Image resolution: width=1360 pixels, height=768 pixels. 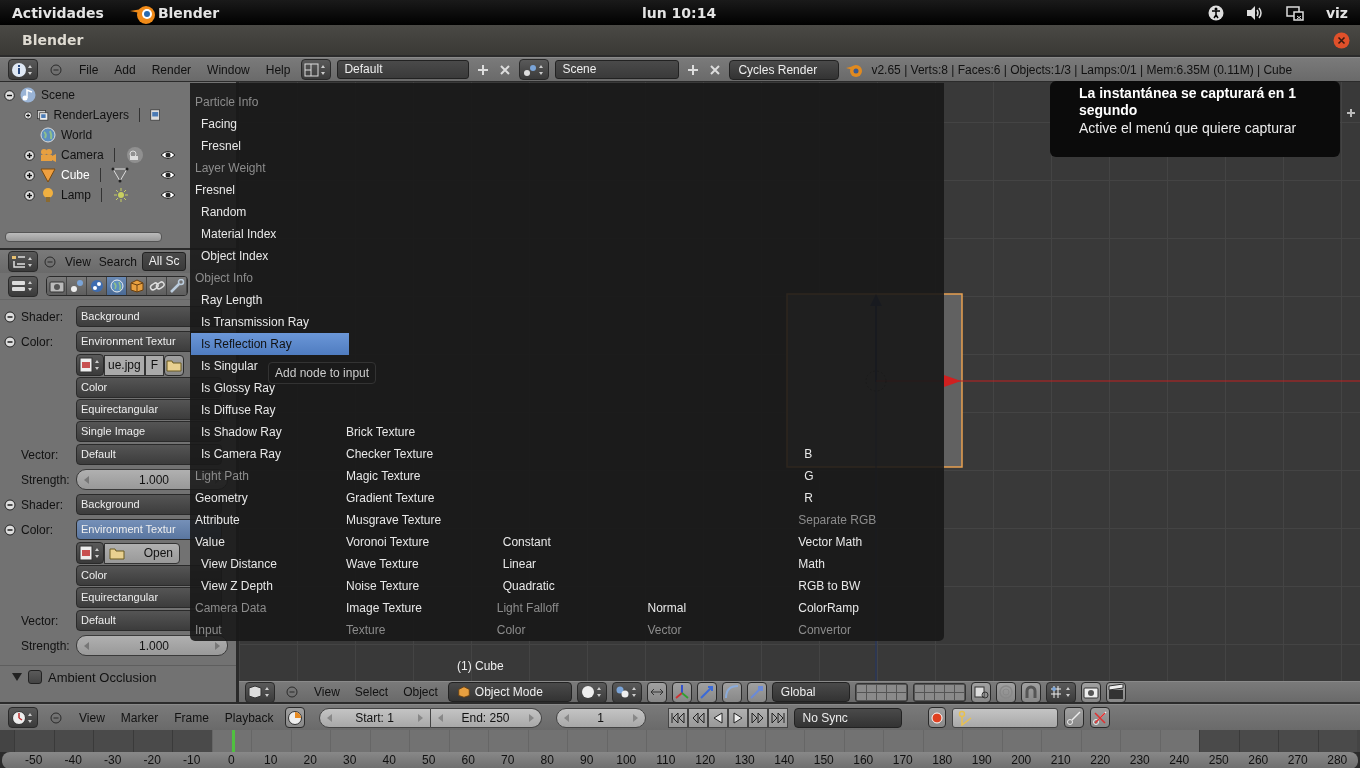 I want to click on menu-item: Is Reflection Ray, so click(x=270, y=344).